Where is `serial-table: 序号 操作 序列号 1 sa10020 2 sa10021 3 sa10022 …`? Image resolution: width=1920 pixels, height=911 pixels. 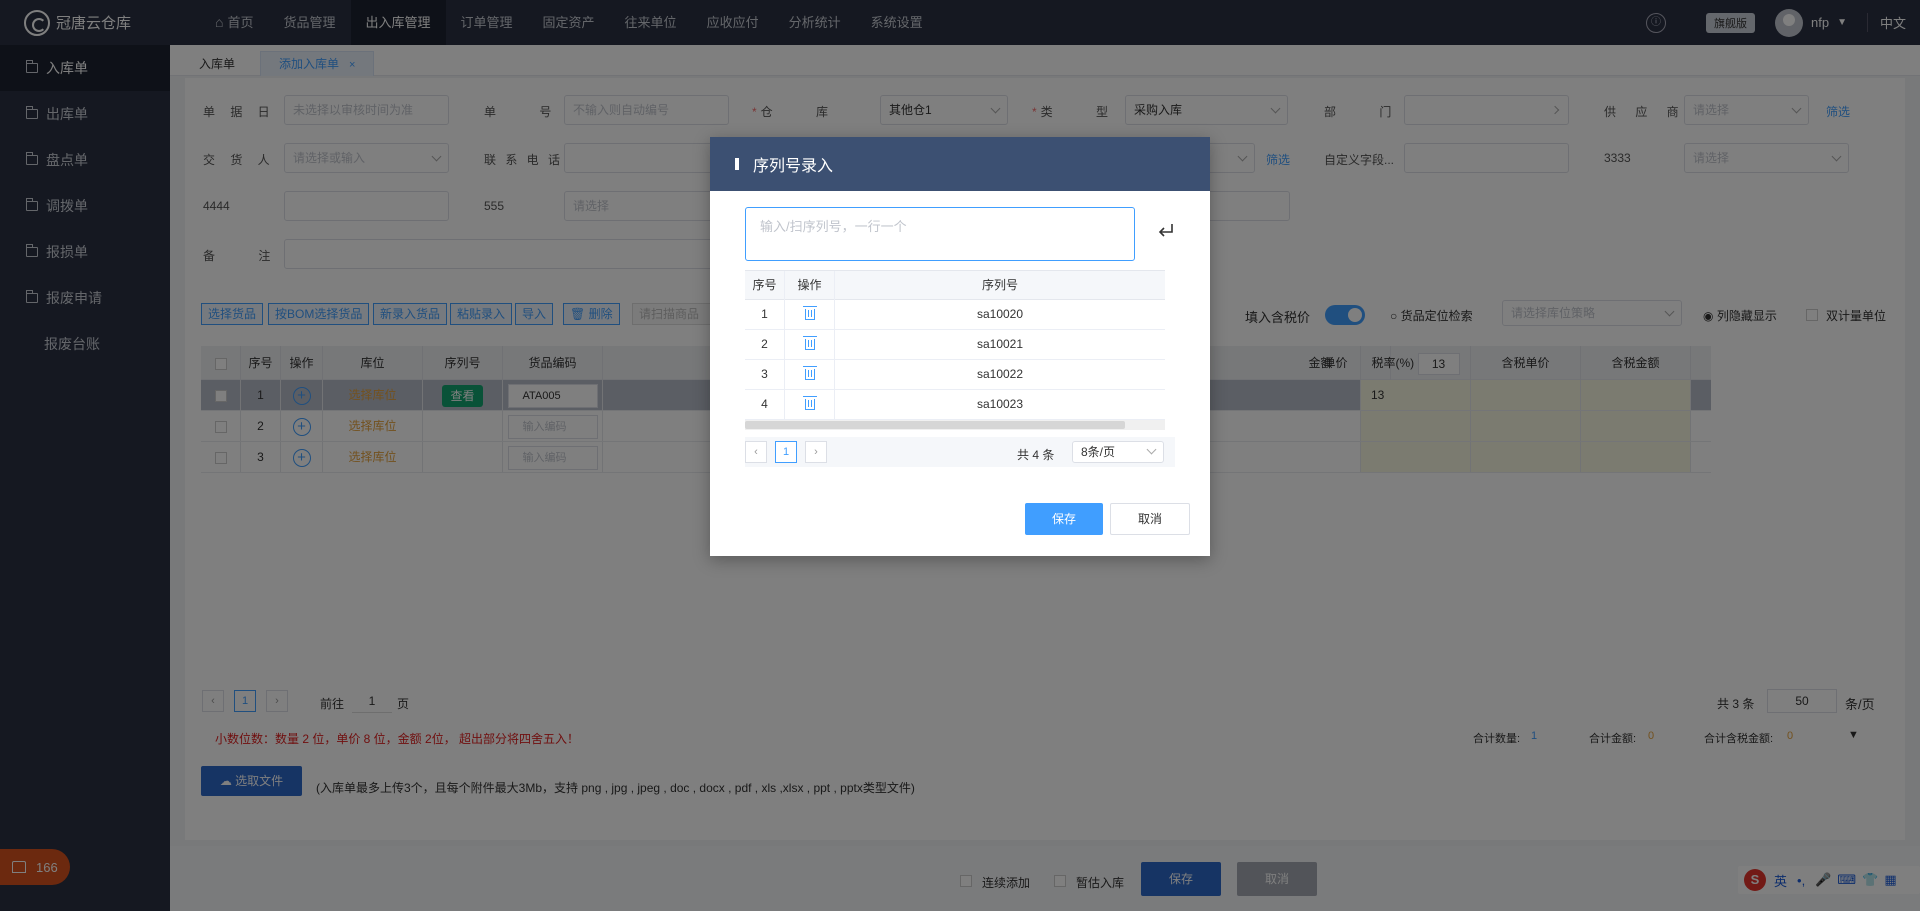 serial-table: 序号 操作 序列号 1 sa10020 2 sa10021 3 sa10022 … is located at coordinates (955, 350).